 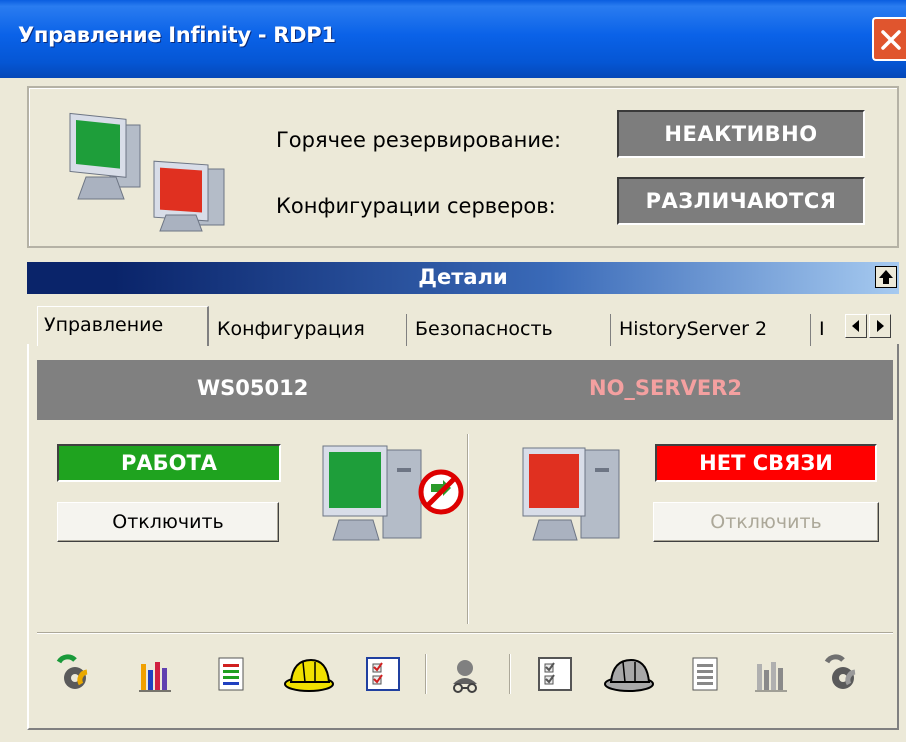 What do you see at coordinates (712, 330) in the screenshot?
I see `tab-historyserver: HistoryServer 2` at bounding box center [712, 330].